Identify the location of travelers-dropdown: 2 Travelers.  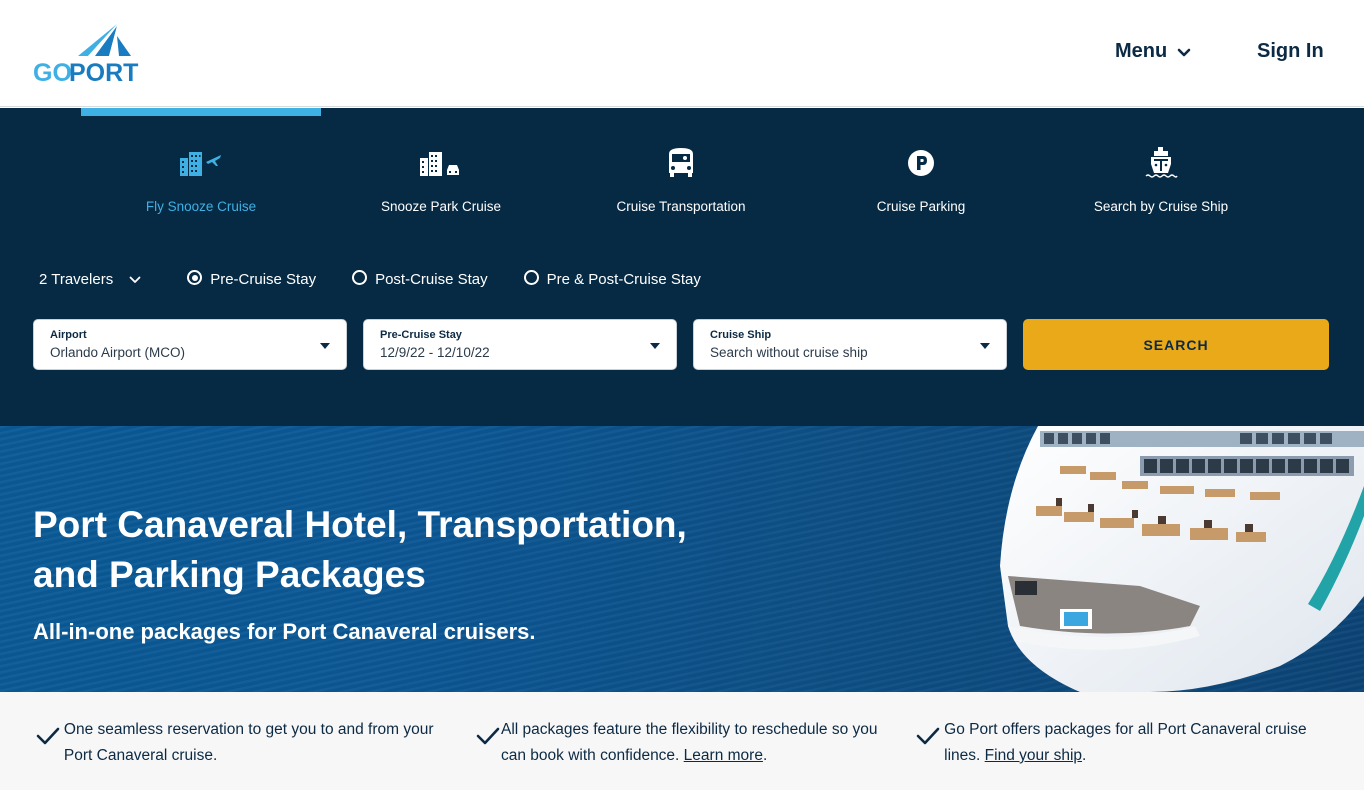
(90, 279).